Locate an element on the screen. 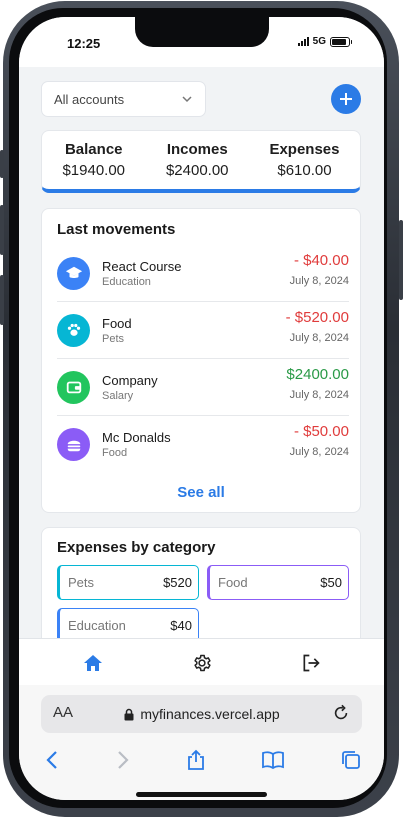  movement-category: Education is located at coordinates (126, 281).